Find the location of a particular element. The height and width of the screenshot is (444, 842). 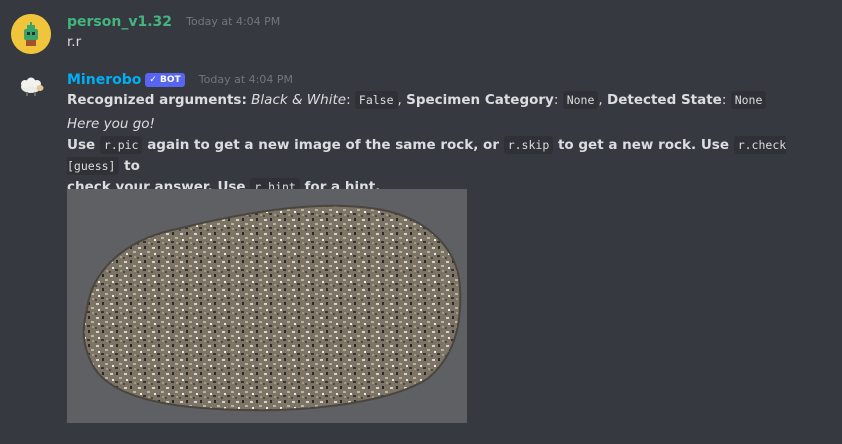

username: person_v1.32 is located at coordinates (119, 22).